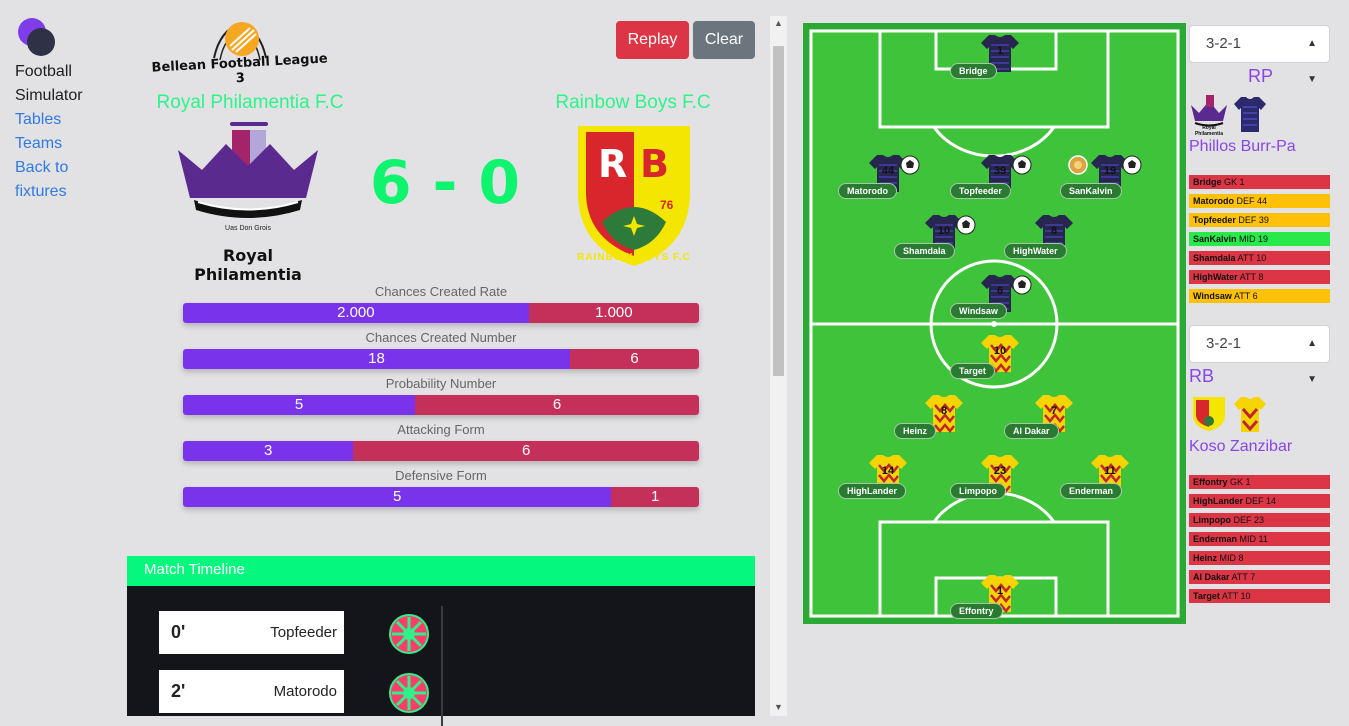  Describe the element at coordinates (1250, 416) in the screenshot. I see `away-kit-icon` at that location.